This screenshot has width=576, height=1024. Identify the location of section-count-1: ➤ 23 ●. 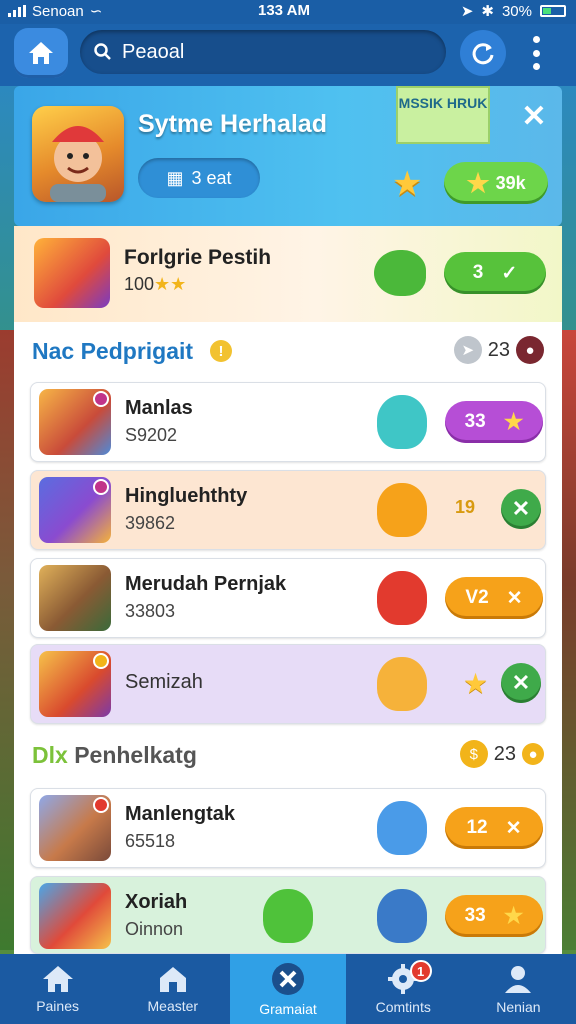
(498, 350).